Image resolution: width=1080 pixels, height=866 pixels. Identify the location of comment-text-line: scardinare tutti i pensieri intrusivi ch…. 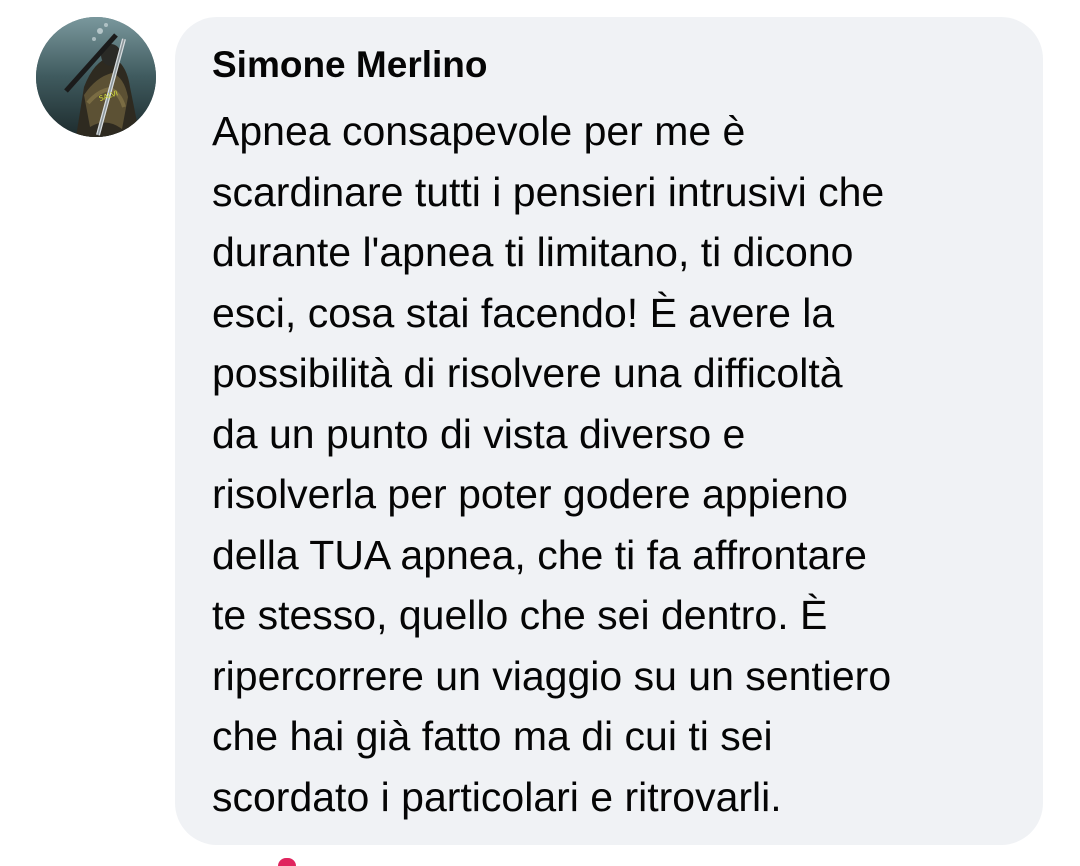
(548, 191).